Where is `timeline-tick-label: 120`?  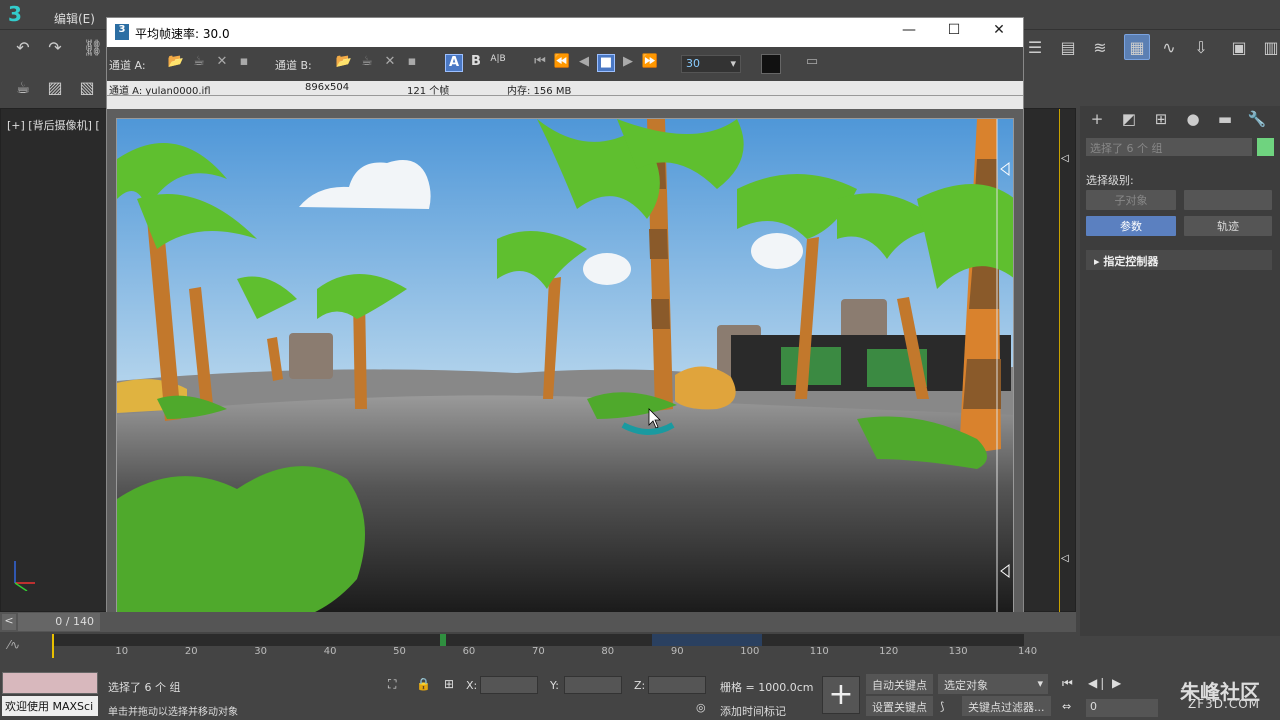 timeline-tick-label: 120 is located at coordinates (889, 651).